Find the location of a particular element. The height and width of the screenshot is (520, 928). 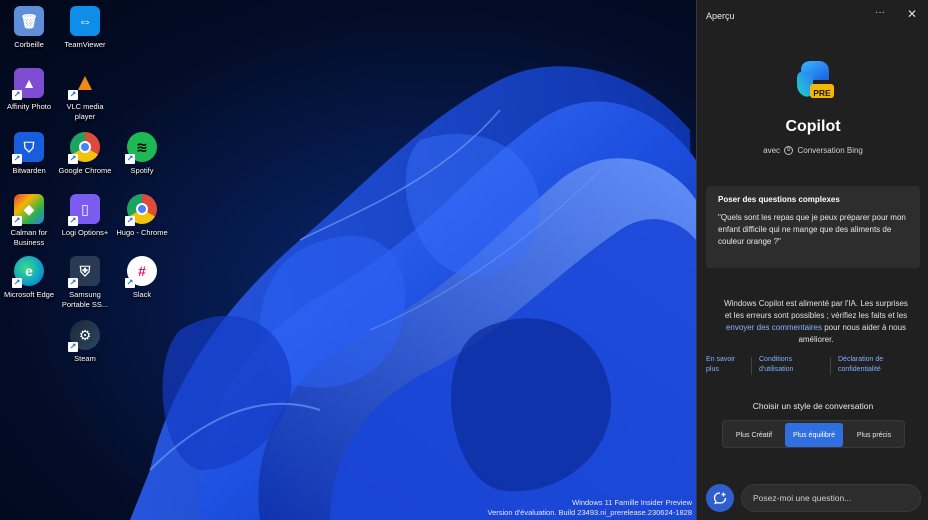

desktop-icon-steam: ⚙ ↗ Steam is located at coordinates (85, 348).